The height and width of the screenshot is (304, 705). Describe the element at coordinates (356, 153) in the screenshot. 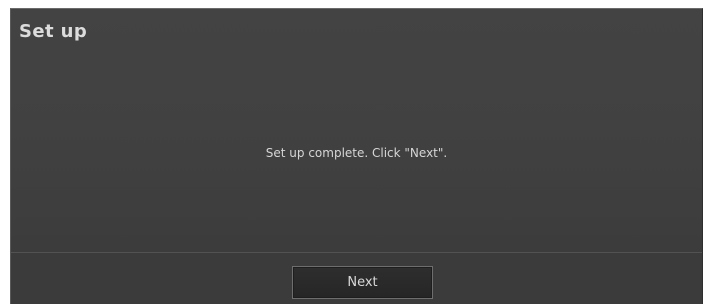

I see `setup-complete-message: Set up complete. Click "Next".` at that location.